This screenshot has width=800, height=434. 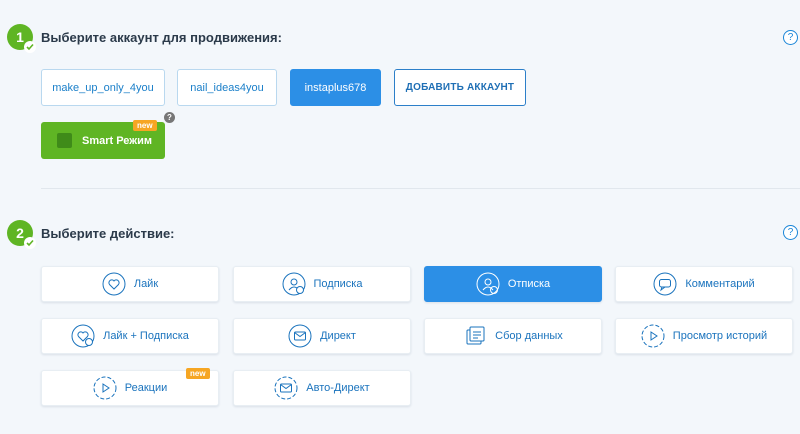 I want to click on data-collection-icon, so click(x=475, y=336).